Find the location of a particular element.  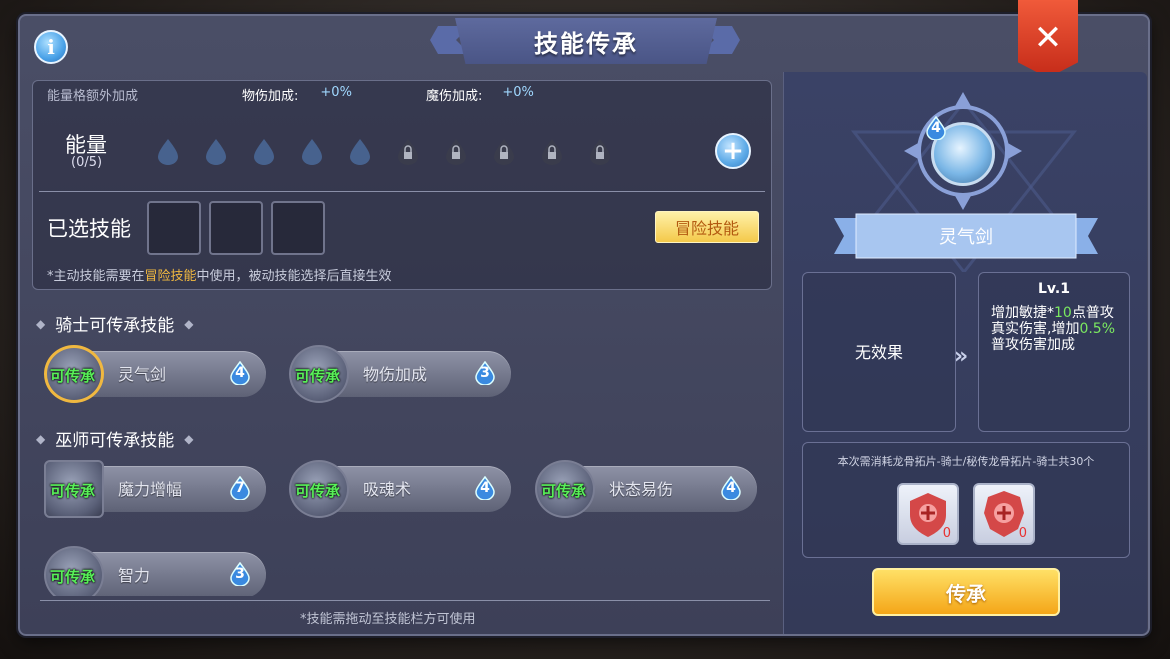

inherit-button: 传承 is located at coordinates (966, 592).